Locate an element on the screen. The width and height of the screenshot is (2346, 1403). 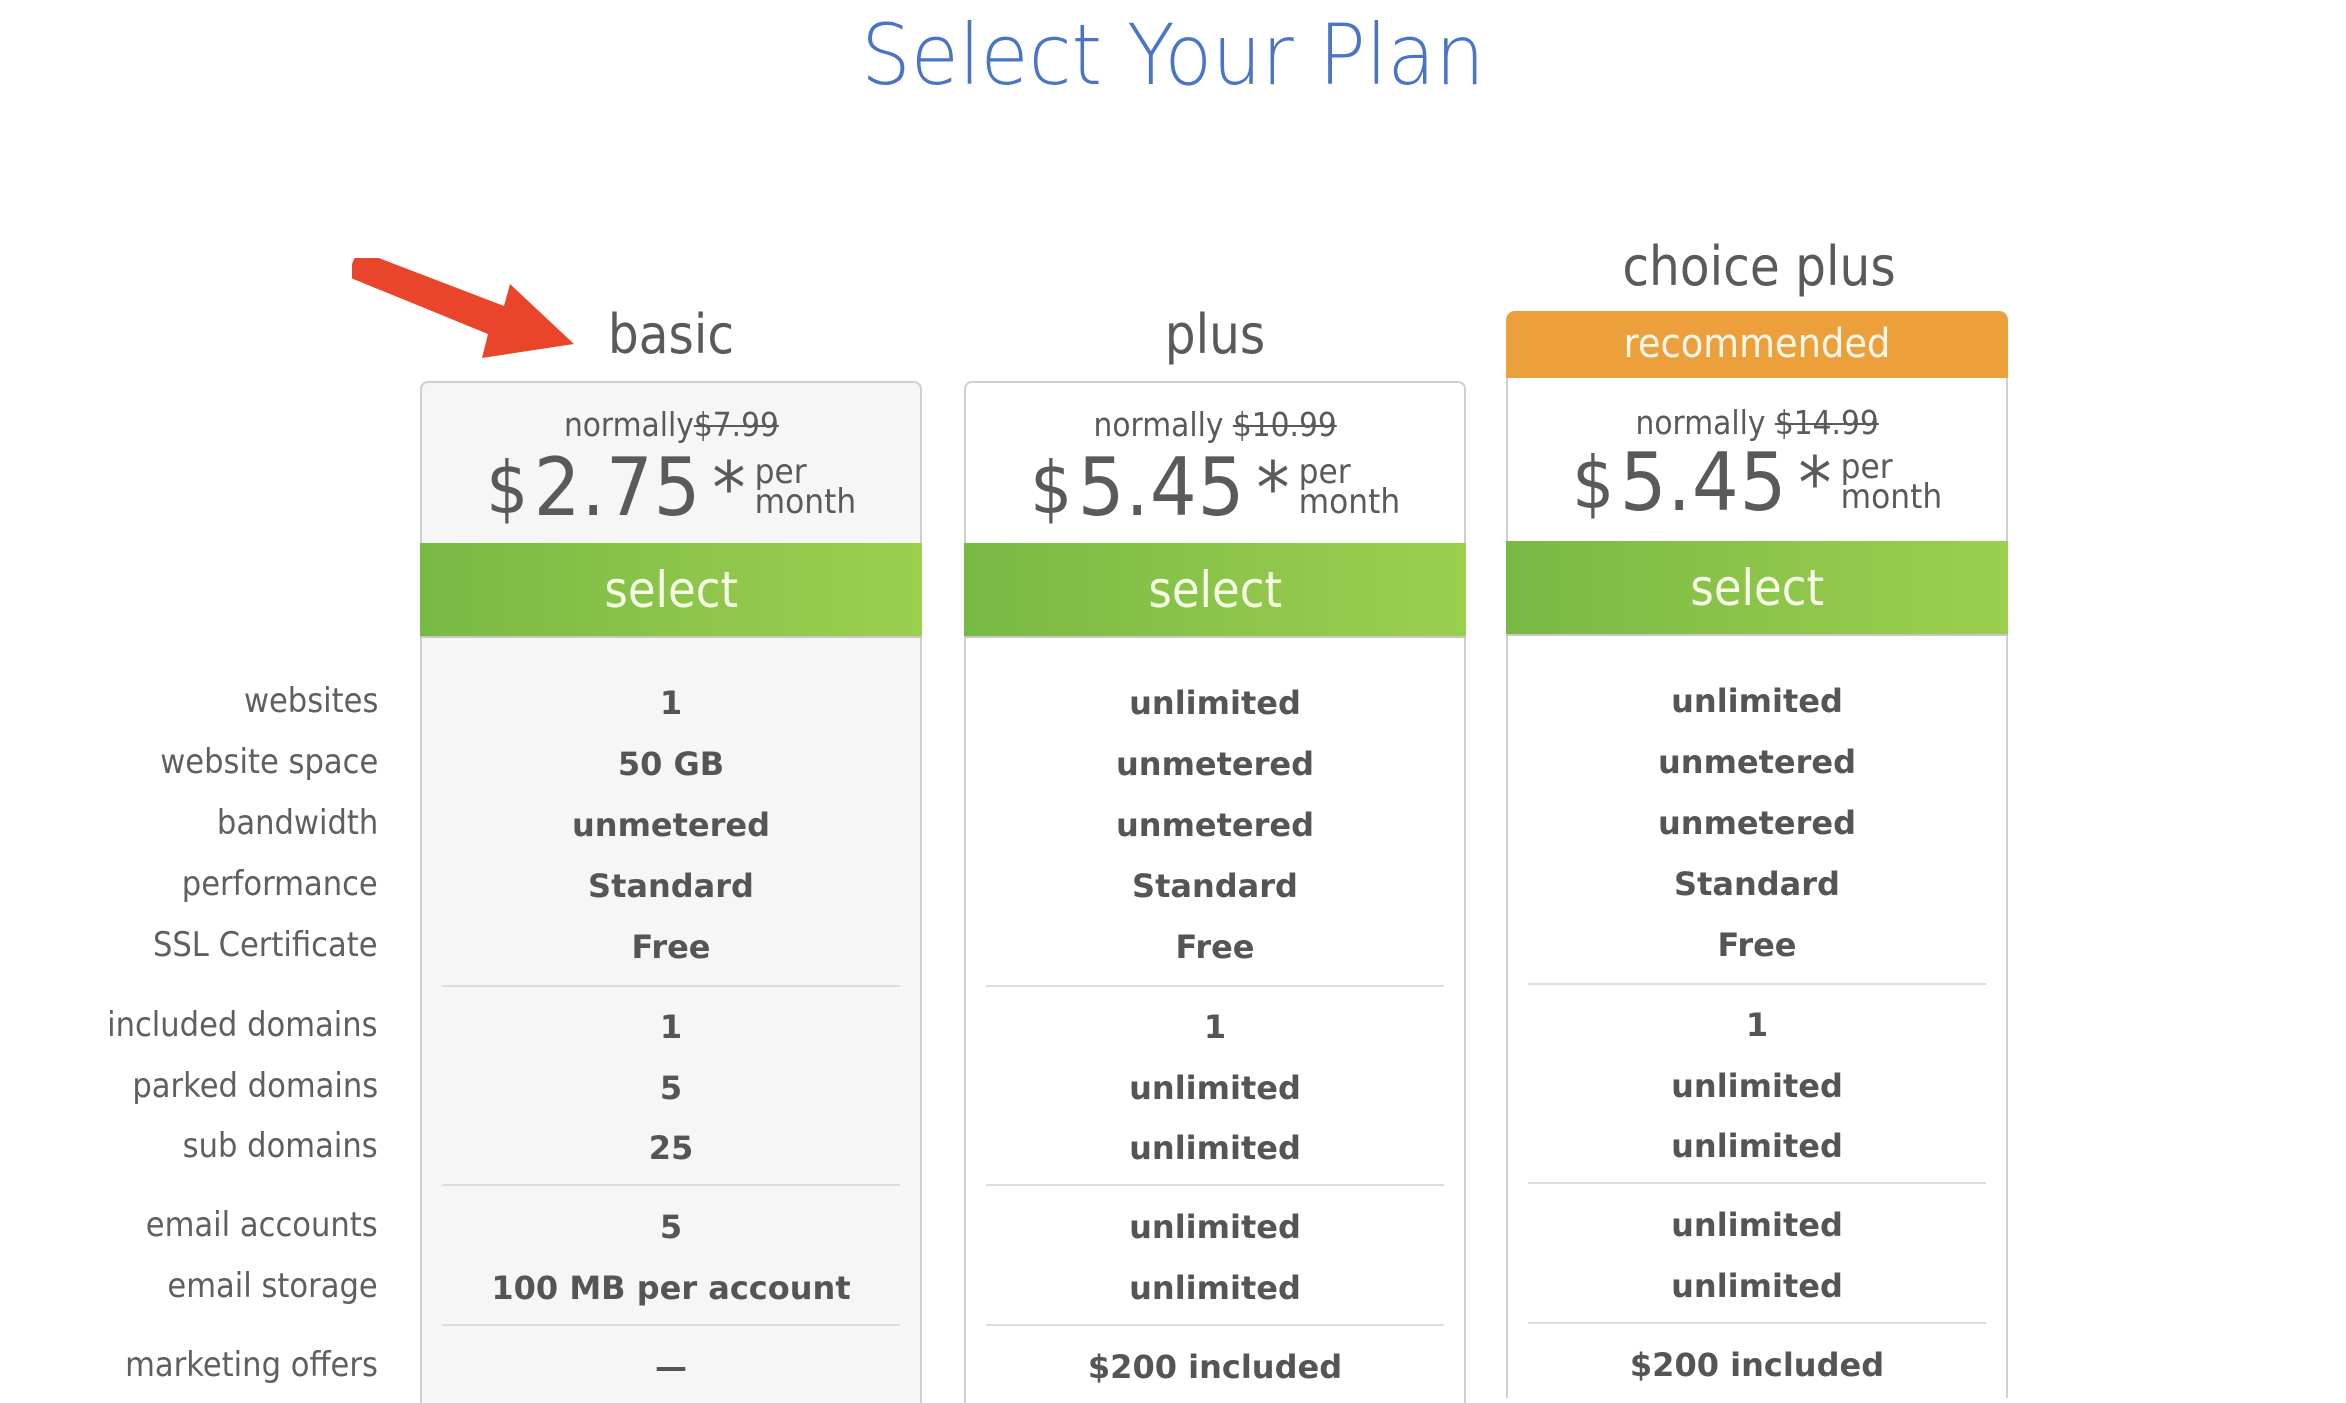
feature-label-ssl-certificate: SSL Certificate is located at coordinates (265, 945).